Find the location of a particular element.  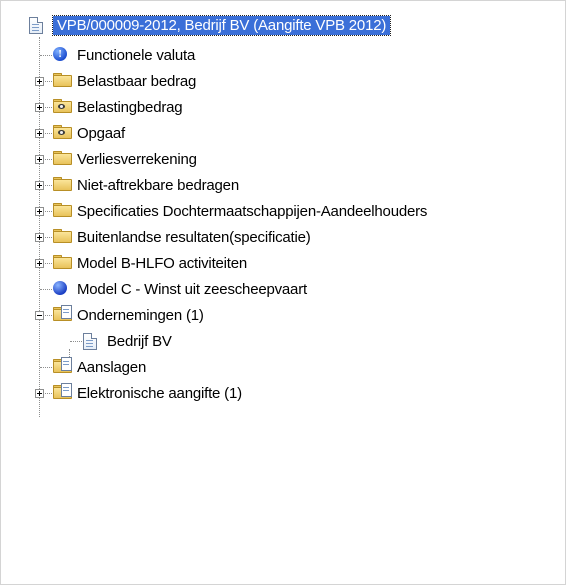

tree-node-model-b-hlfo: Model B-HLFO activiteiten is located at coordinates (150, 263).